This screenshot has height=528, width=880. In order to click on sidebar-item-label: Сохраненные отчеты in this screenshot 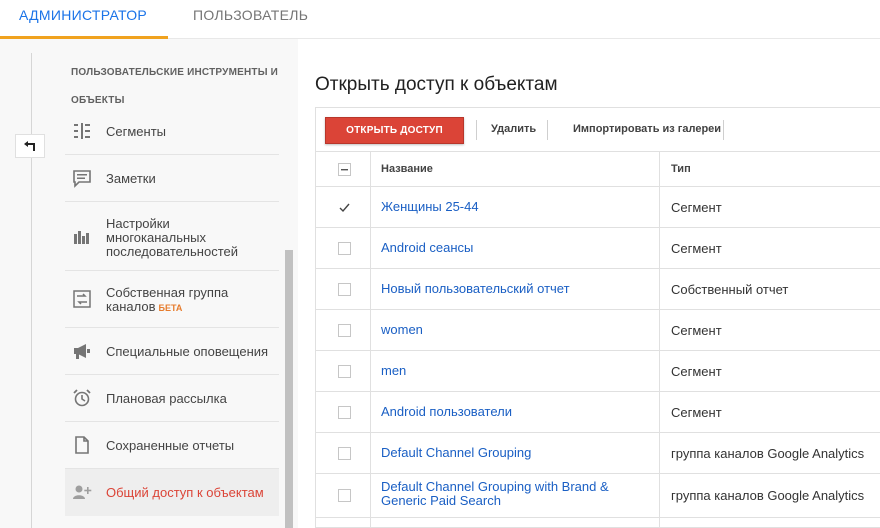, I will do `click(170, 445)`.